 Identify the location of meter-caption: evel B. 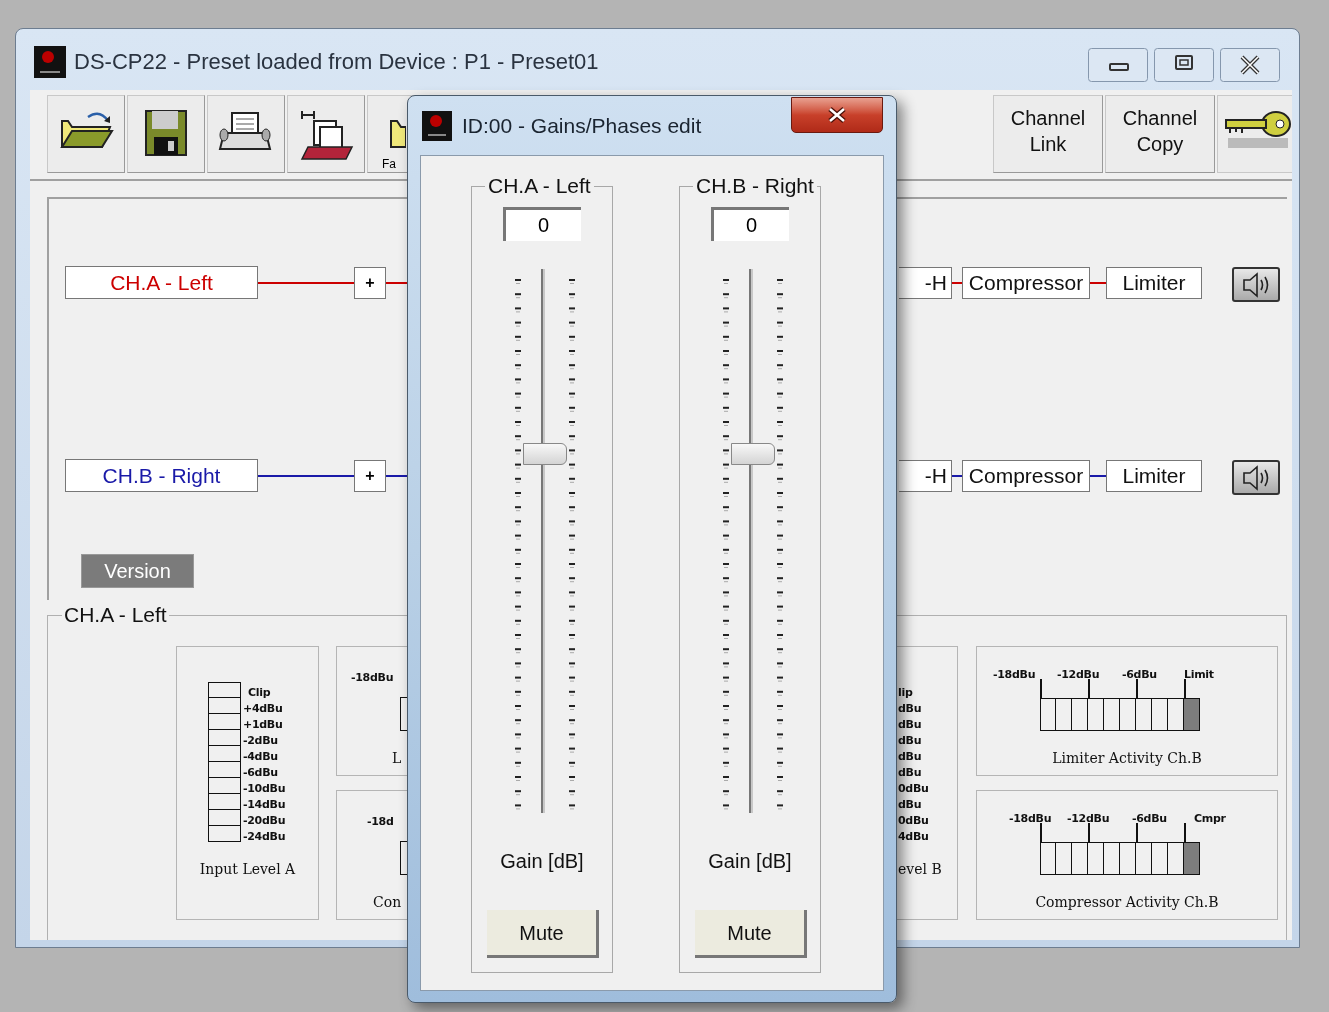
(920, 869).